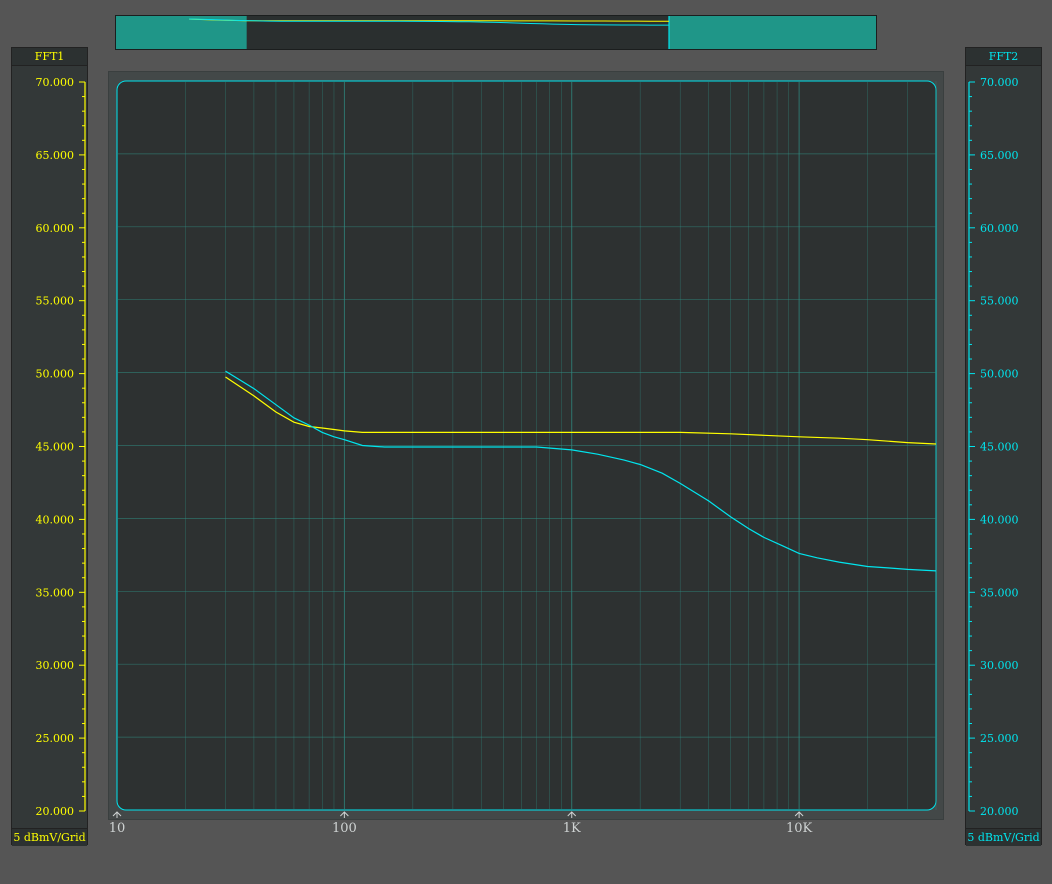  What do you see at coordinates (799, 828) in the screenshot?
I see `x-tick-label: 10K` at bounding box center [799, 828].